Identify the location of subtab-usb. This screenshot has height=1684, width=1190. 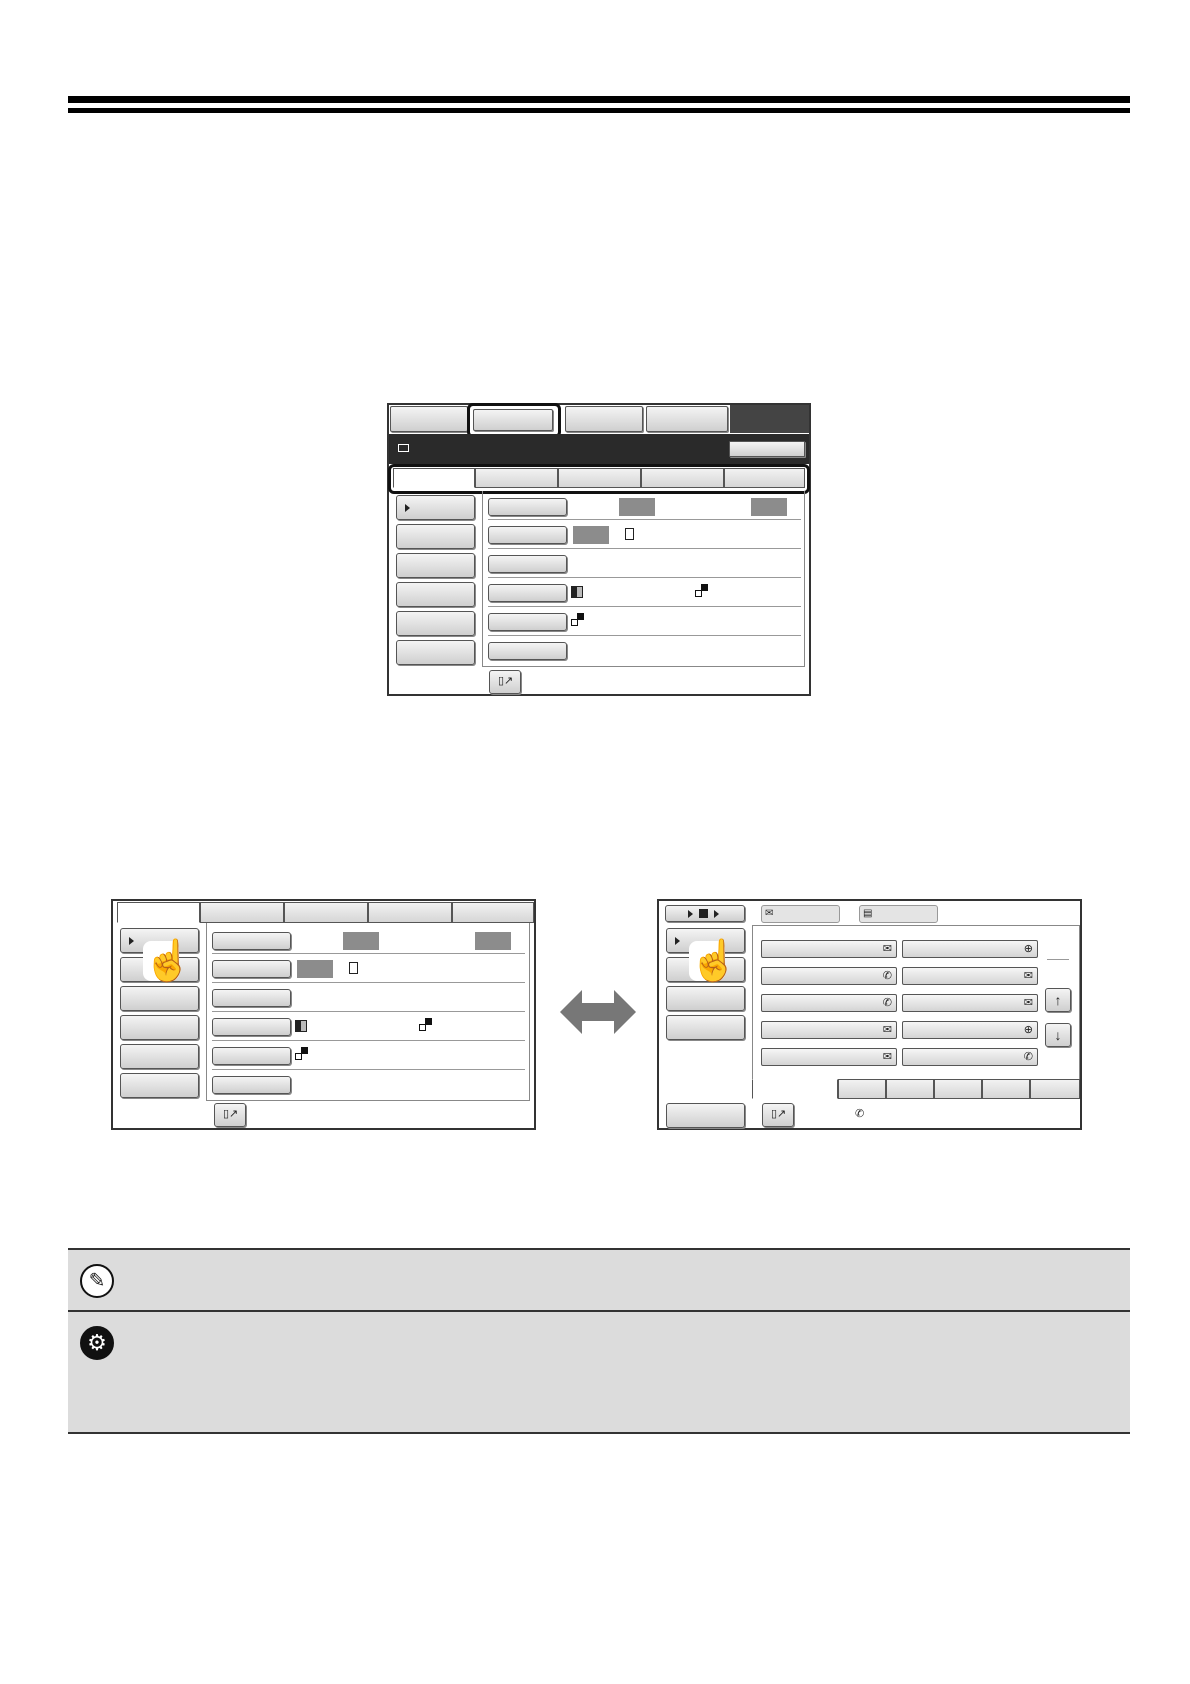
(410, 912).